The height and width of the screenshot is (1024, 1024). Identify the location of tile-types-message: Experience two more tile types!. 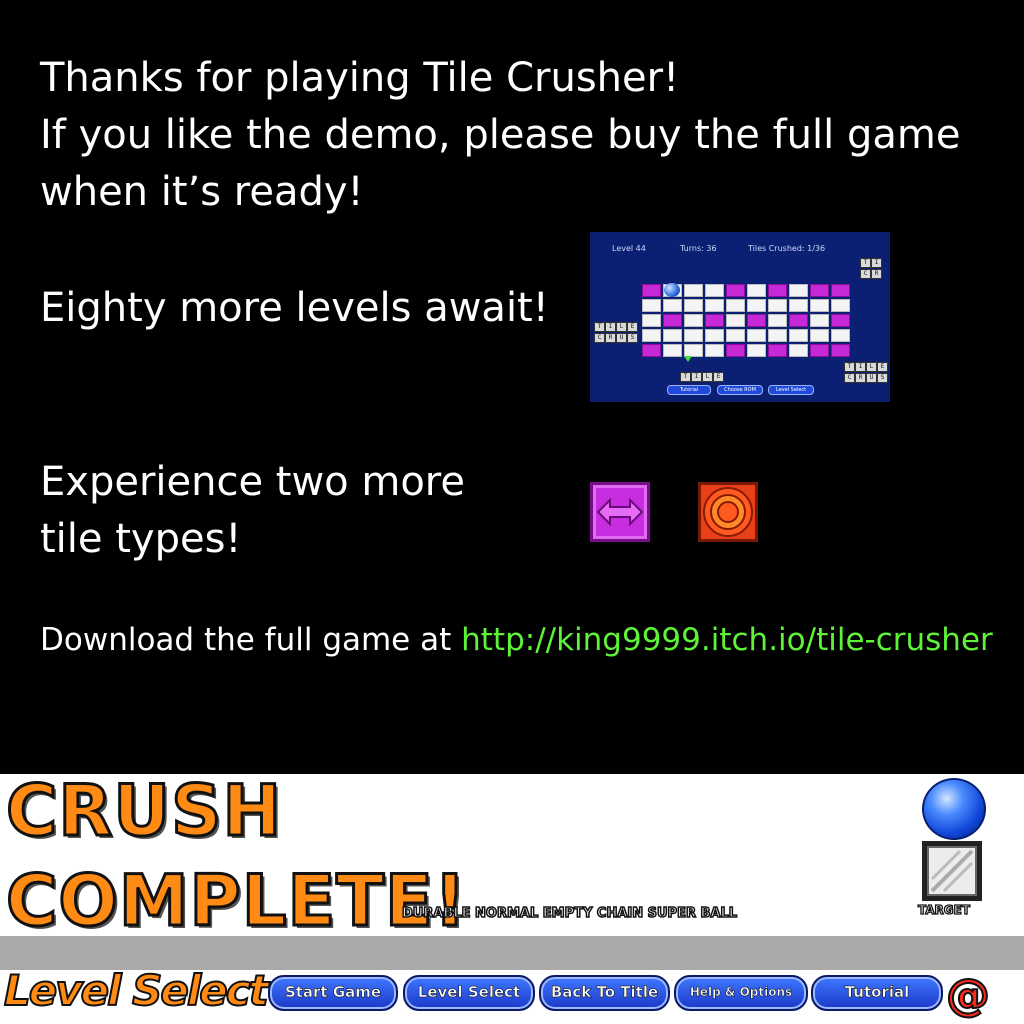
(252, 511).